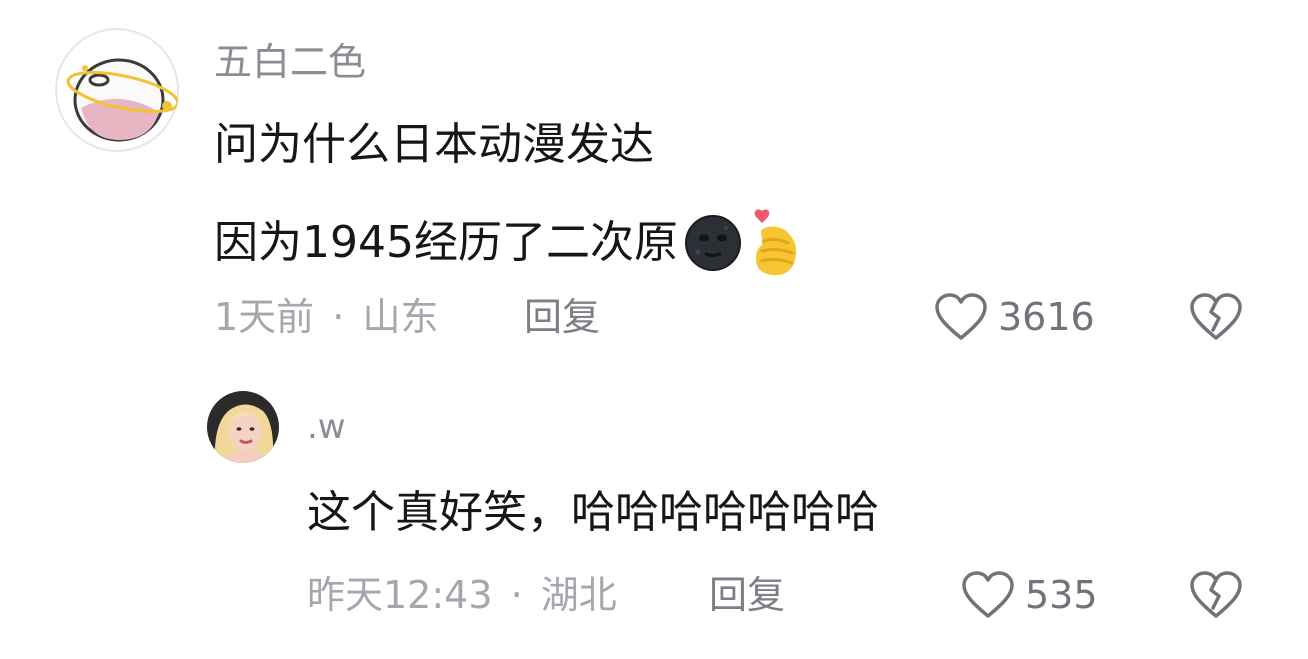  I want to click on username: .w, so click(326, 427).